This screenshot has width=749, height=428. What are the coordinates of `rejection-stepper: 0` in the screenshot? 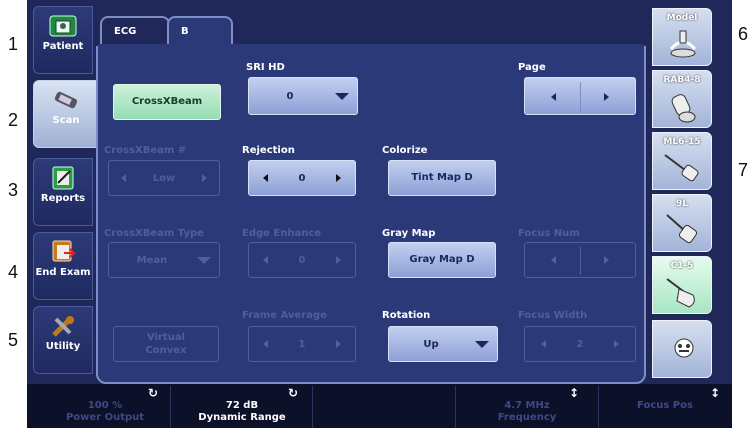 It's located at (302, 178).